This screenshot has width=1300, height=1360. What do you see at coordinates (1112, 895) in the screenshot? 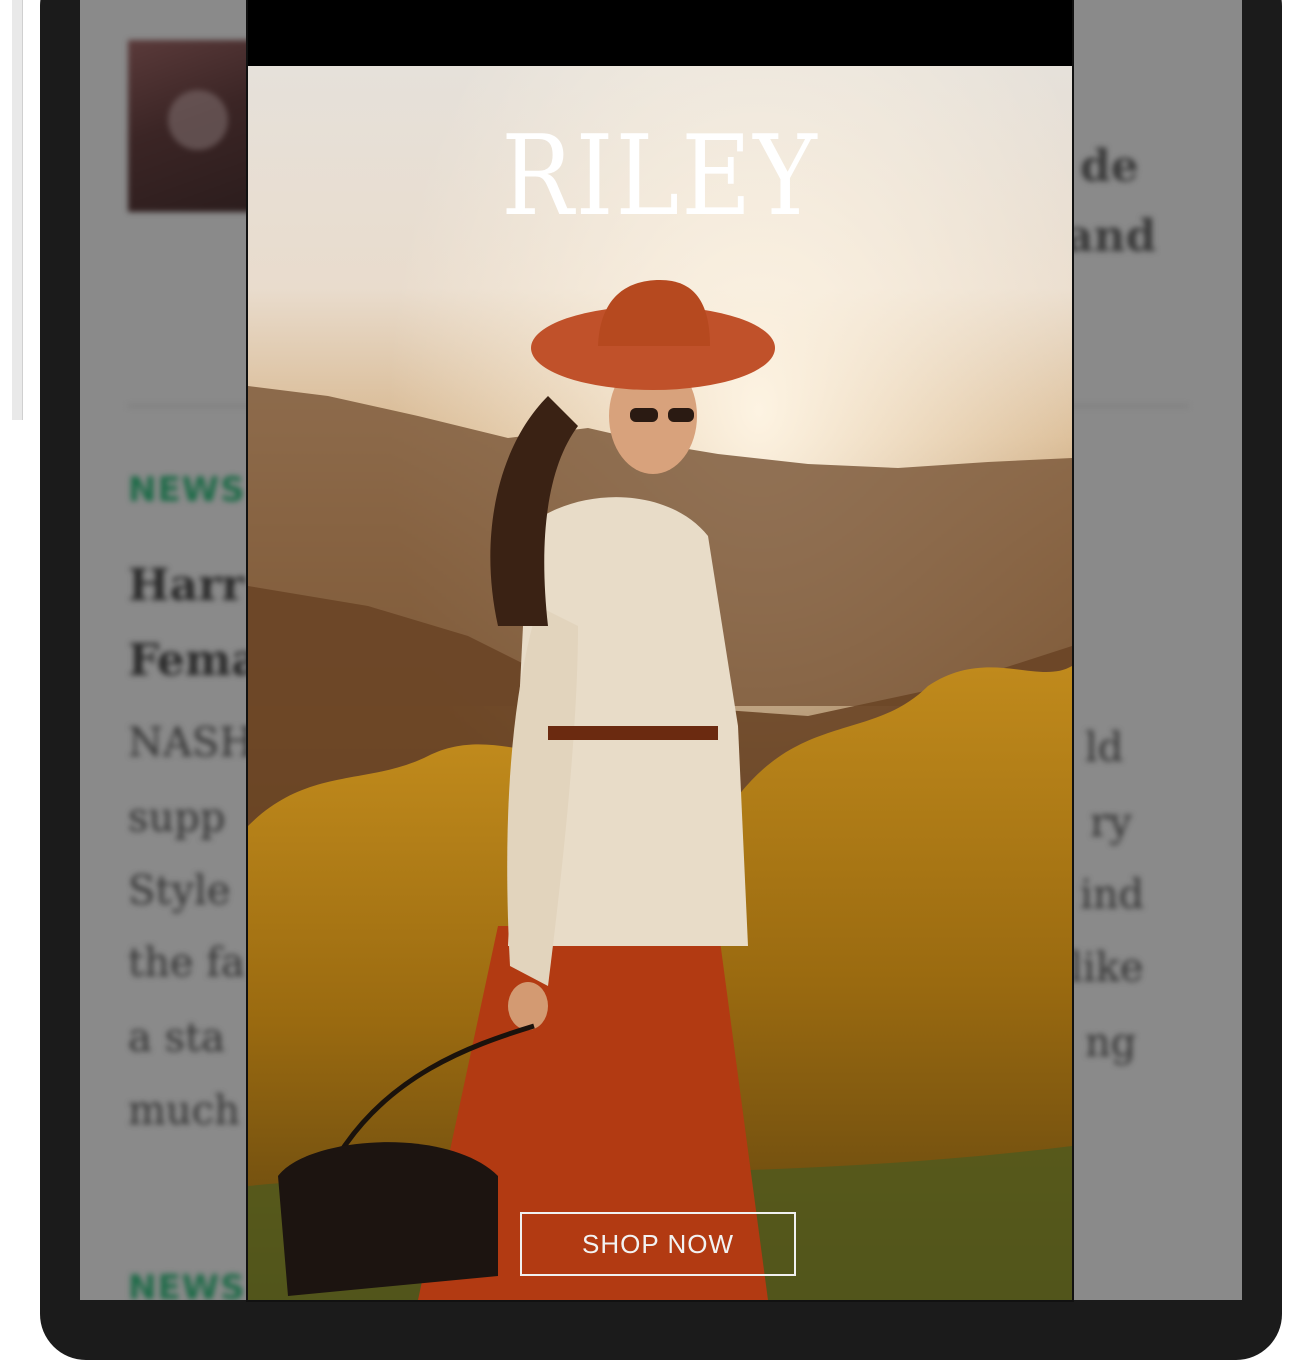
I see `right-fragment: ind` at bounding box center [1112, 895].